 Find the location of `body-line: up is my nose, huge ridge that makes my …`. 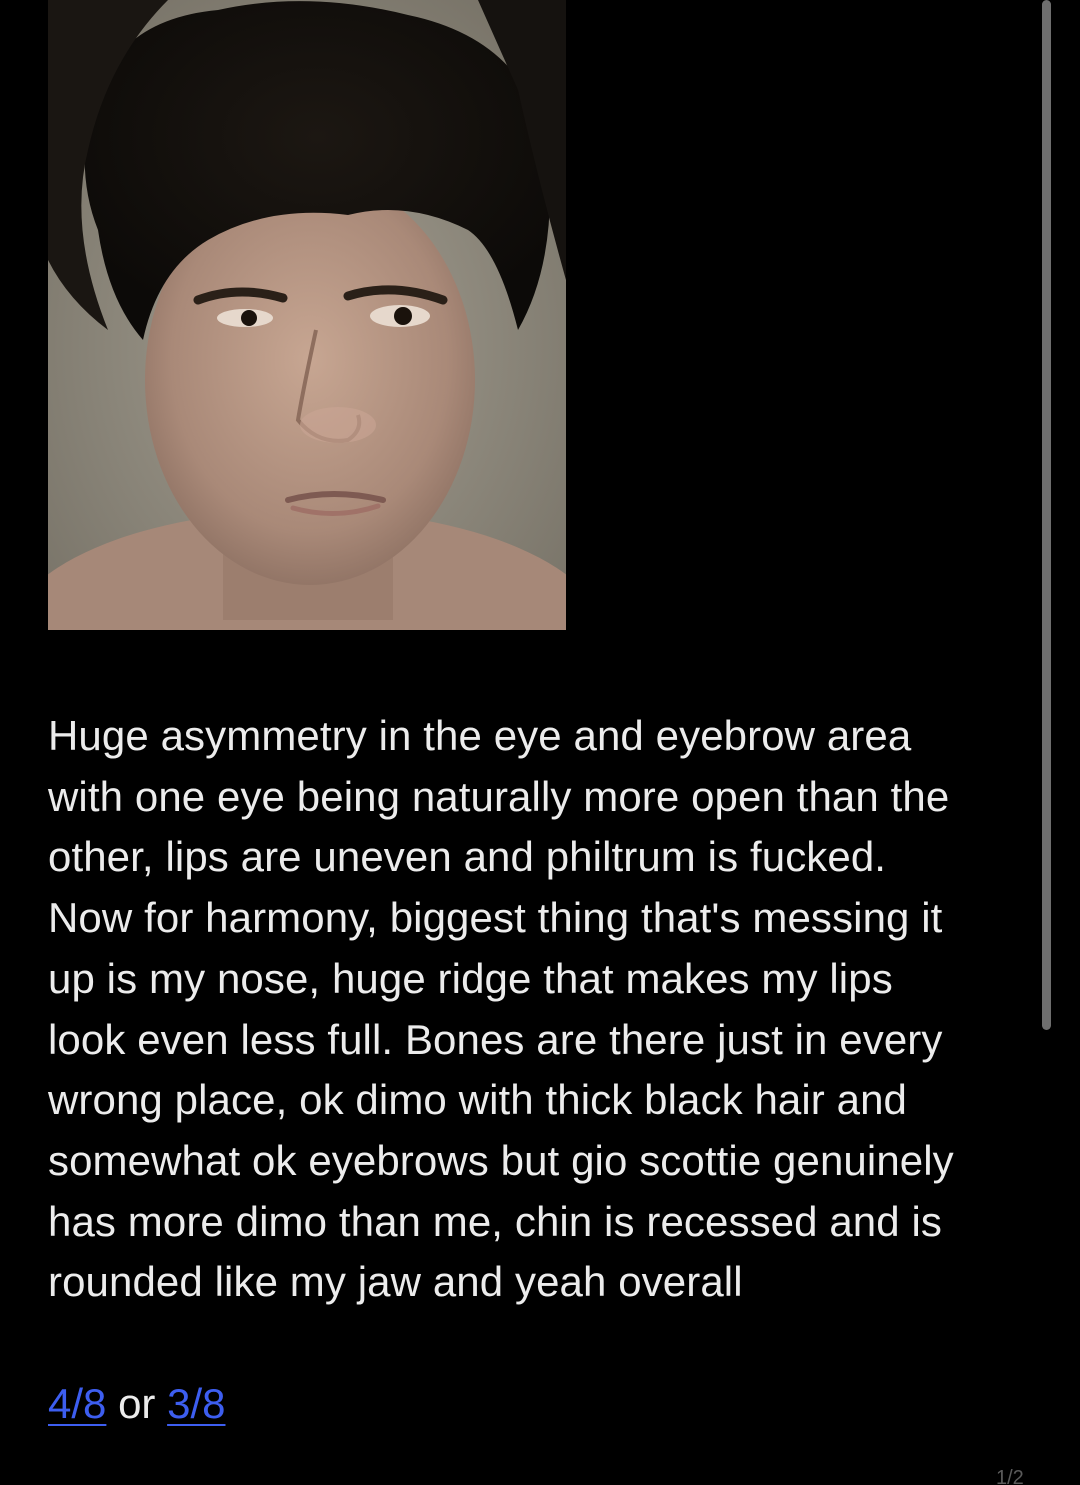

body-line: up is my nose, huge ridge that makes my … is located at coordinates (470, 978).